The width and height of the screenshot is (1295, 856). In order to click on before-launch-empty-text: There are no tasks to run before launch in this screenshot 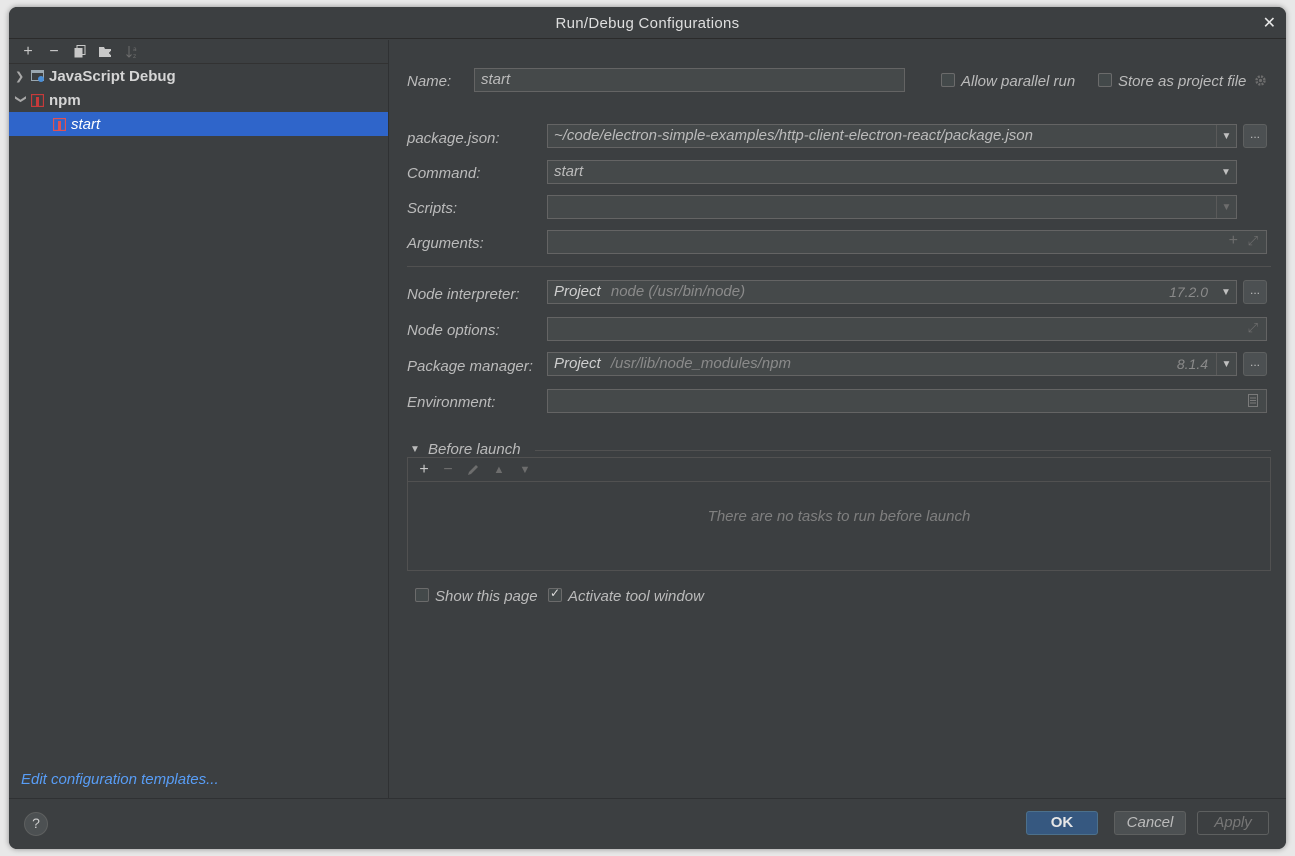, I will do `click(839, 516)`.